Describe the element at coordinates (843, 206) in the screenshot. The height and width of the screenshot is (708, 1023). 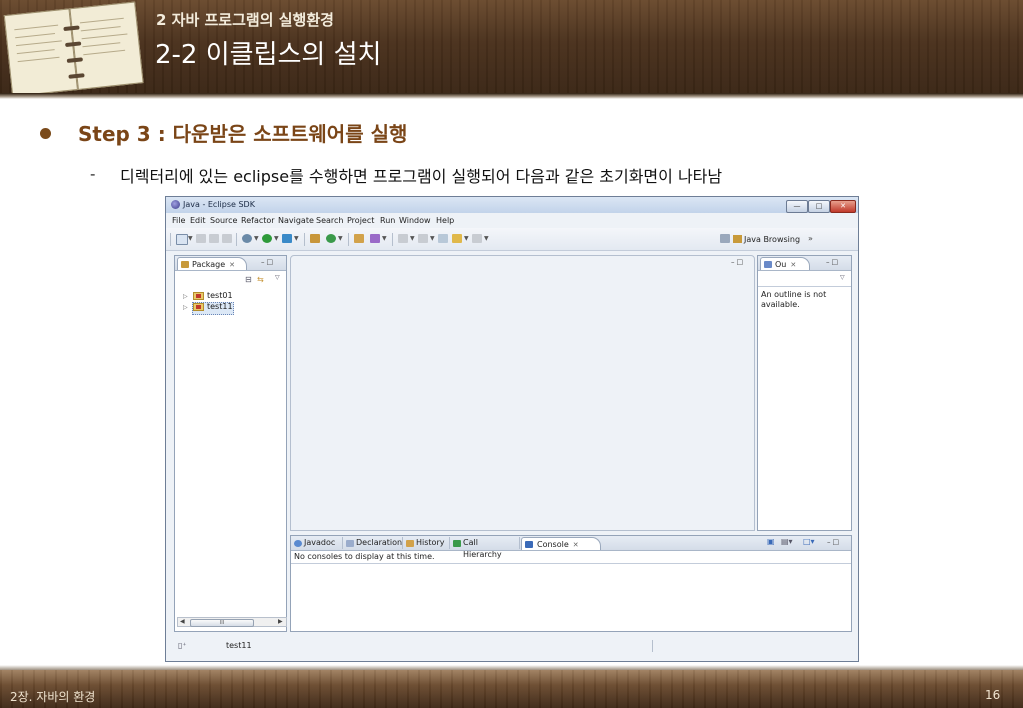
I see `close-button: ✕` at that location.